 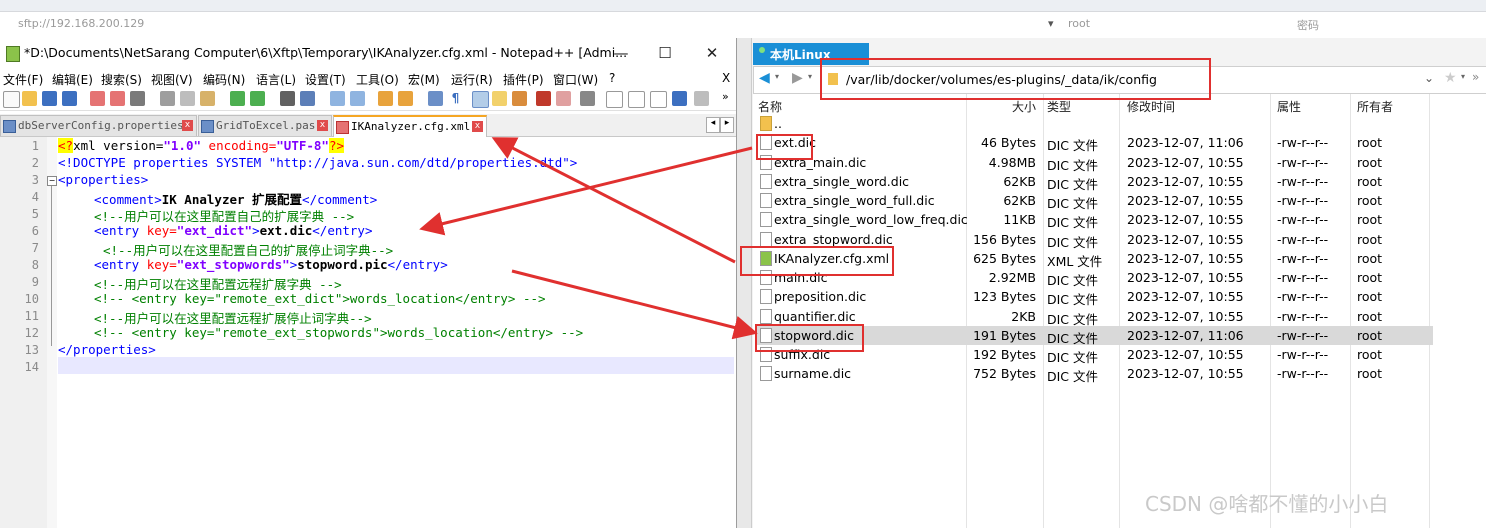 What do you see at coordinates (797, 78) in the screenshot?
I see `forward-icon: ▶` at bounding box center [797, 78].